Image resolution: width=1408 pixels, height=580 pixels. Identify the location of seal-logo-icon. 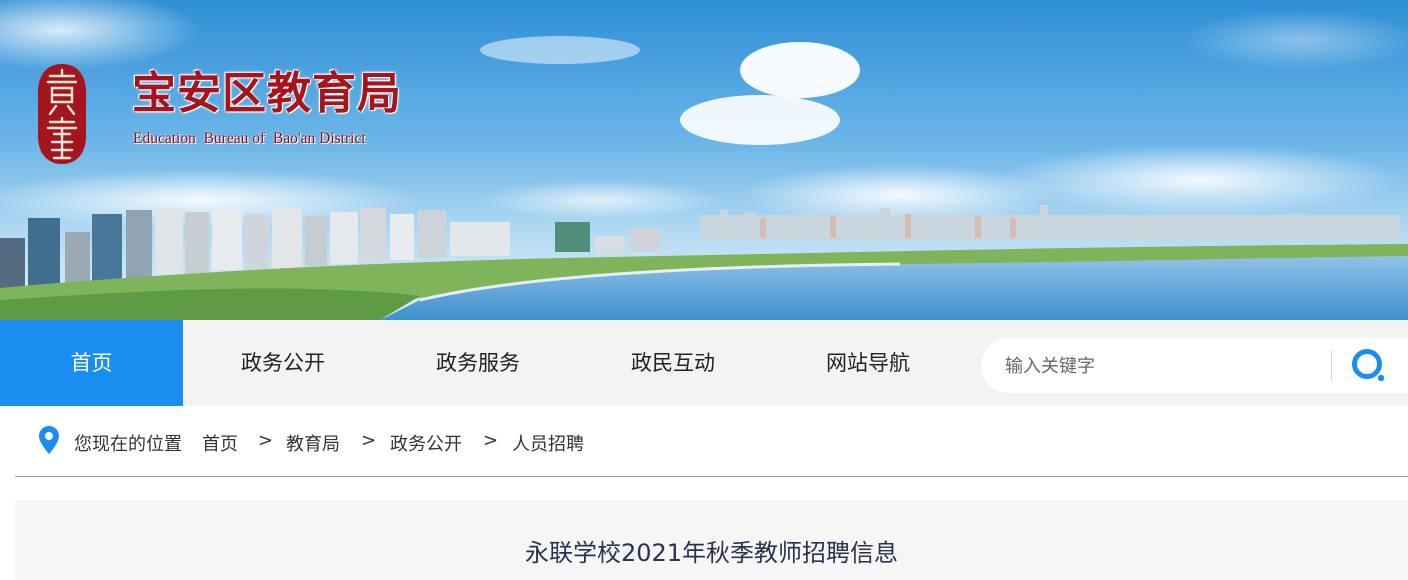
(62, 114).